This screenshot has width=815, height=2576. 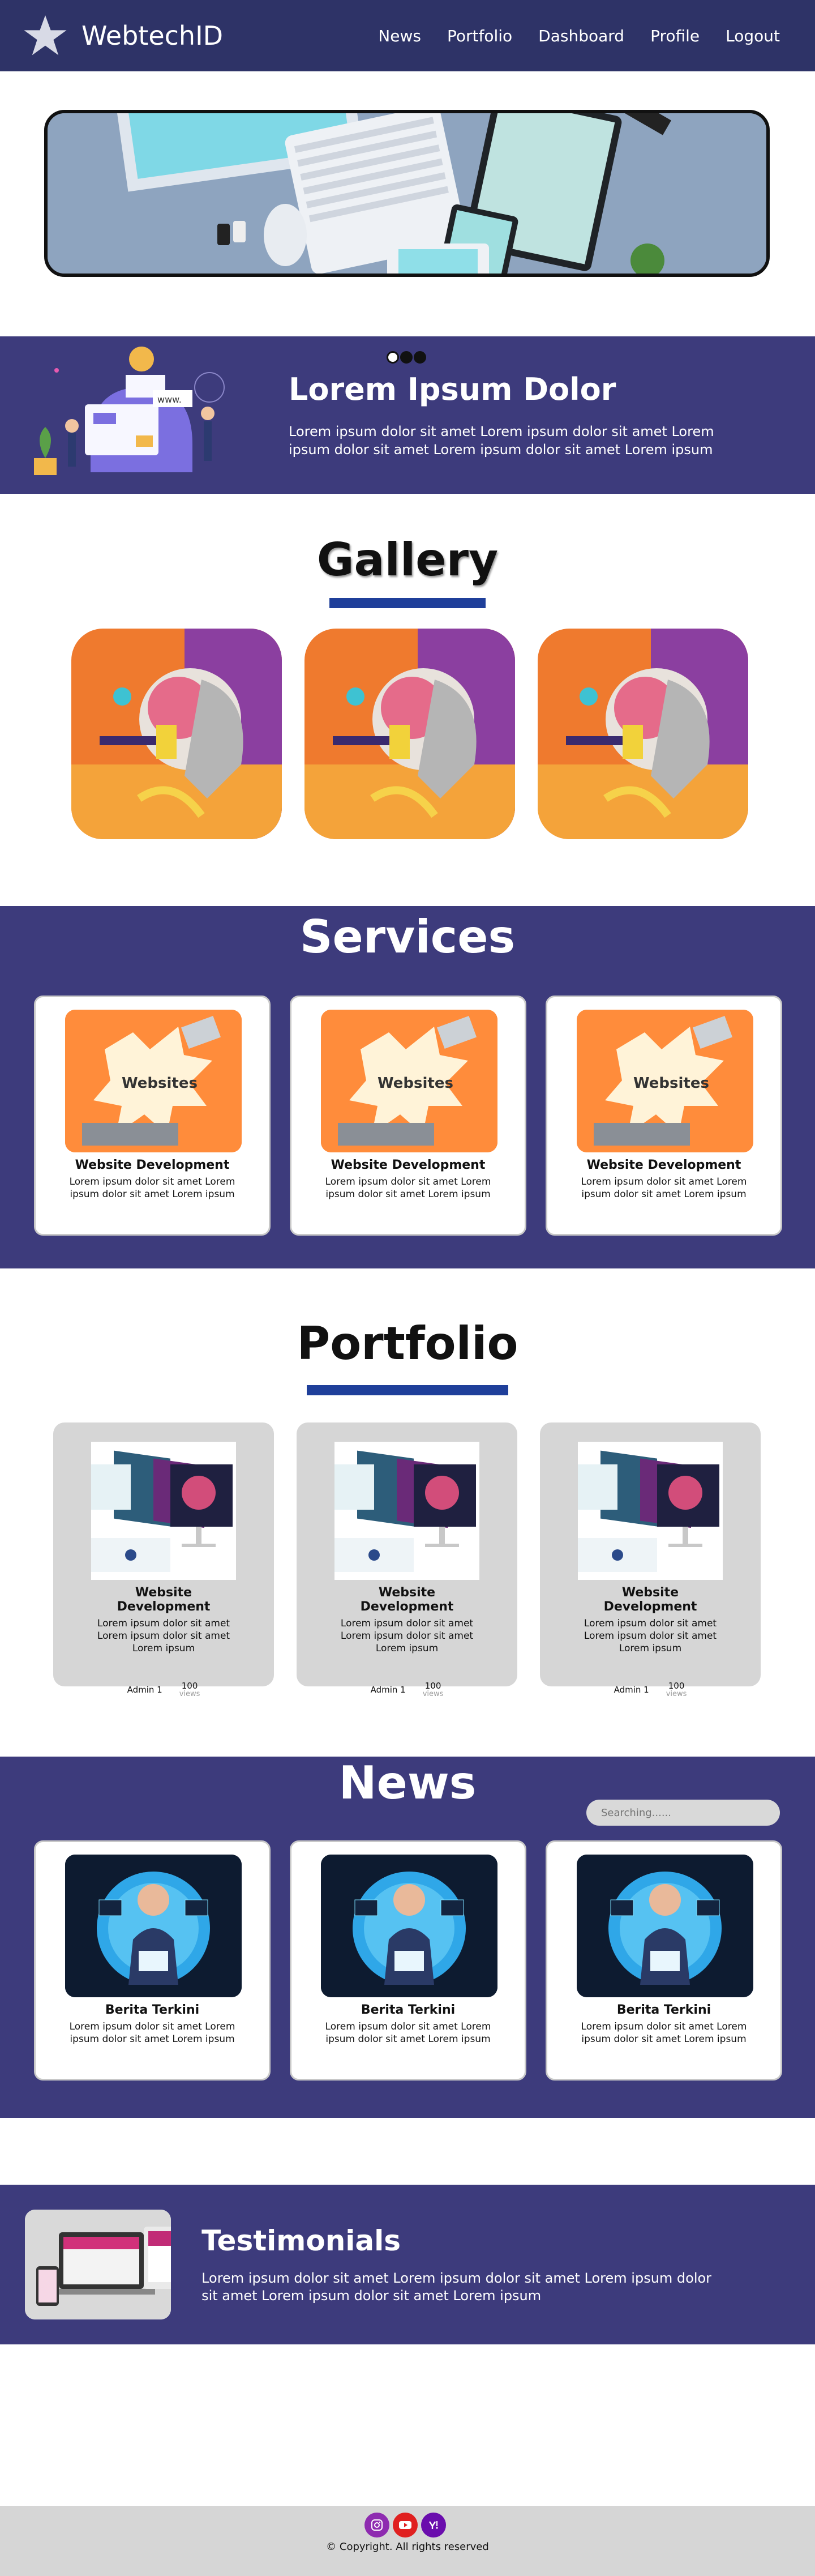 What do you see at coordinates (407, 2547) in the screenshot?
I see `copyright-text: © Copyright. All rights reserved` at bounding box center [407, 2547].